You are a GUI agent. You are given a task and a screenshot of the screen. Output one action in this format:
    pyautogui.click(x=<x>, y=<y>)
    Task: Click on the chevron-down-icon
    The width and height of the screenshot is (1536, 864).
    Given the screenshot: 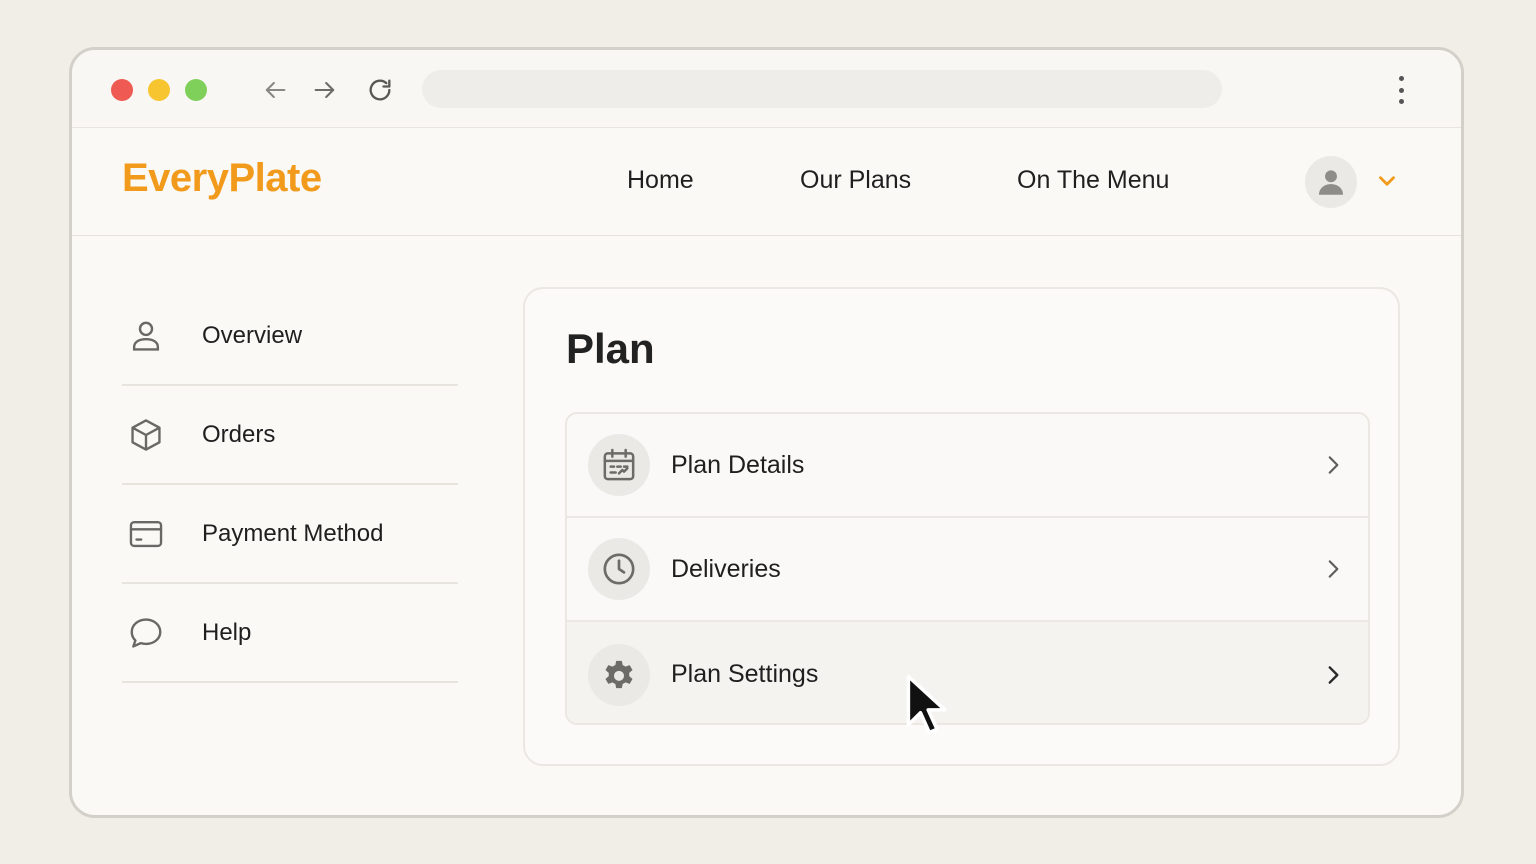 What is the action you would take?
    pyautogui.click(x=1387, y=181)
    